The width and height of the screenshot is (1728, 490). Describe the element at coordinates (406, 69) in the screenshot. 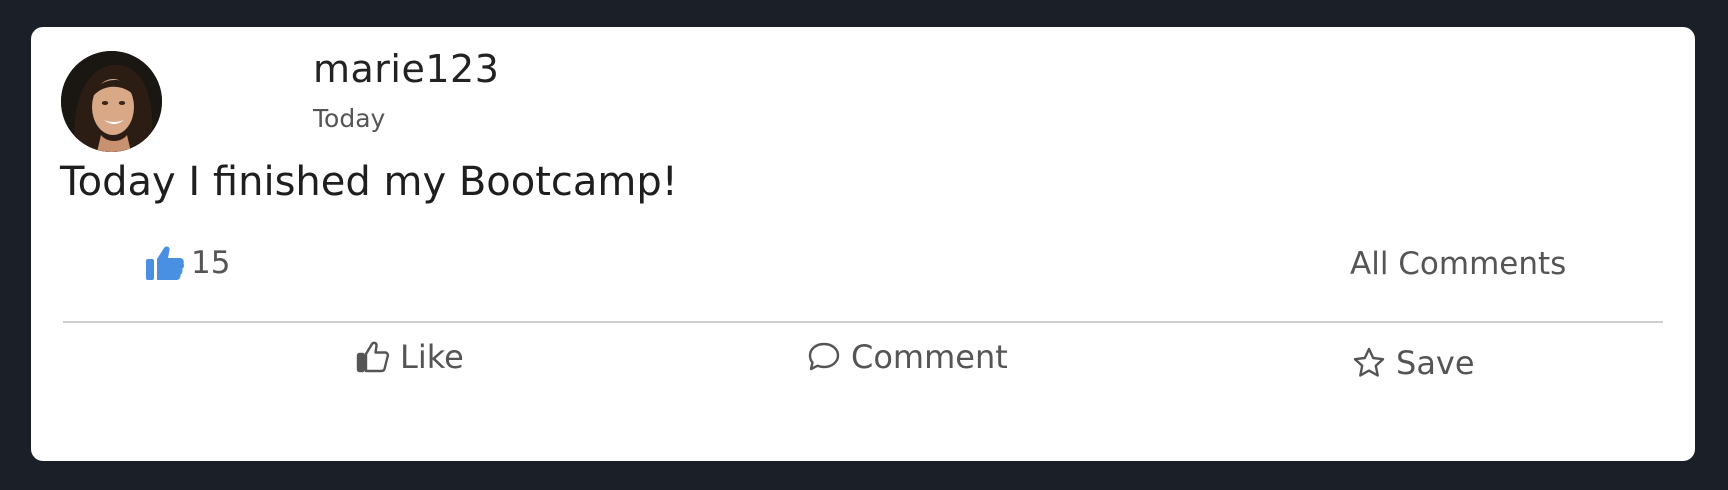

I see `username: marie123` at that location.